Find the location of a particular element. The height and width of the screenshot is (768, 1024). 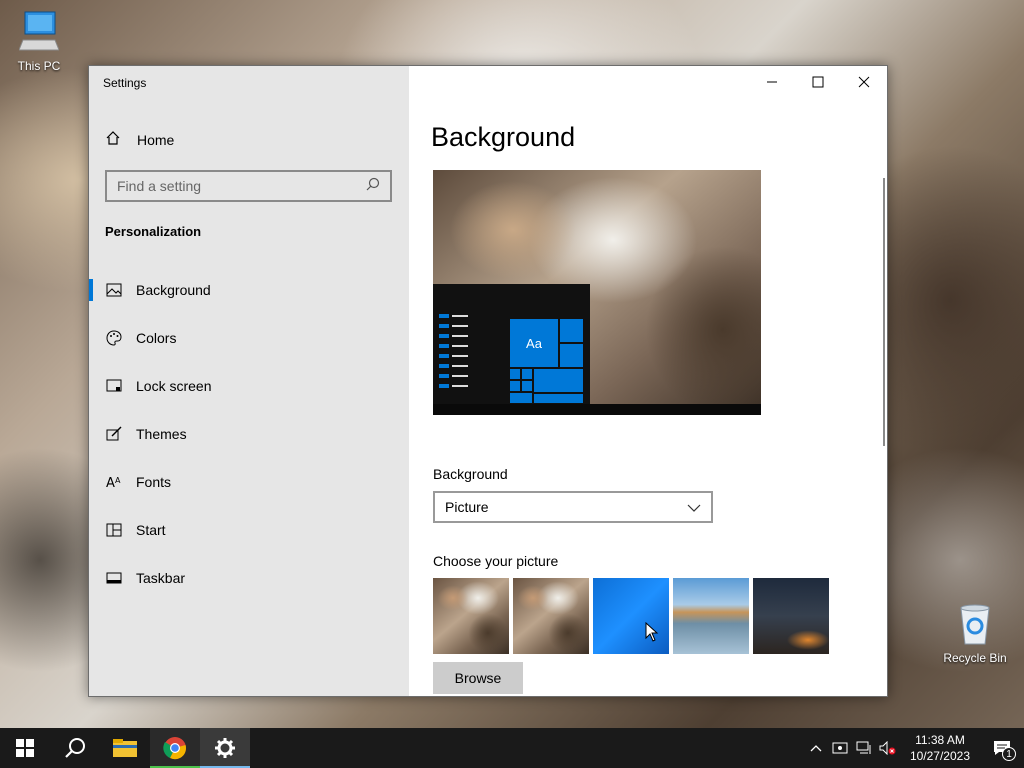

home-nav-item: Home is located at coordinates (139, 139).